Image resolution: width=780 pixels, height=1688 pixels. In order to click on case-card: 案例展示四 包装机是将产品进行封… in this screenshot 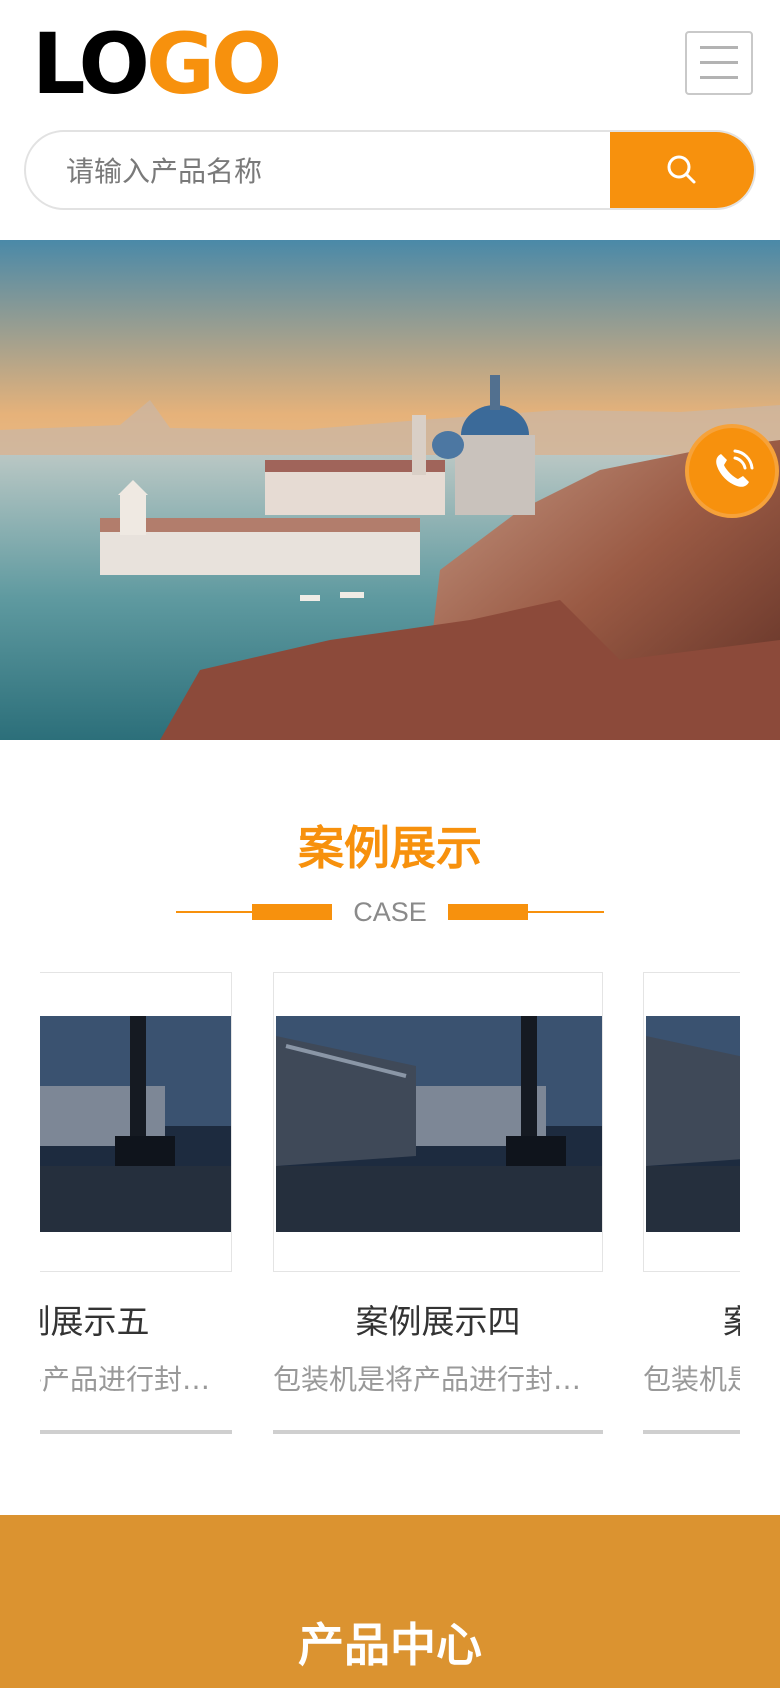, I will do `click(438, 1205)`.